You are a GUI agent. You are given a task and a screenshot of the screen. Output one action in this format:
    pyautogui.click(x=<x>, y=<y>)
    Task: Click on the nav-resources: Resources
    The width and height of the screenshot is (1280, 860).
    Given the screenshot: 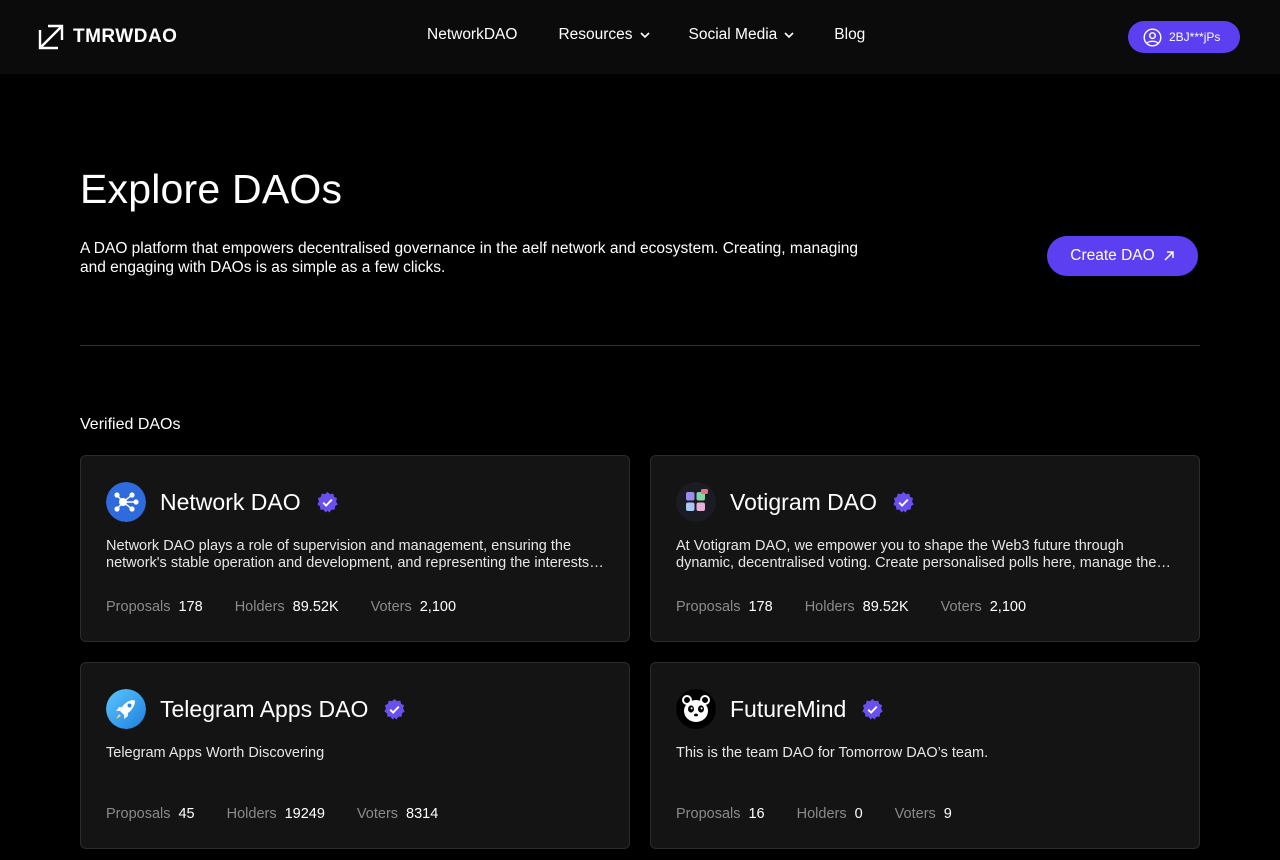 What is the action you would take?
    pyautogui.click(x=604, y=35)
    